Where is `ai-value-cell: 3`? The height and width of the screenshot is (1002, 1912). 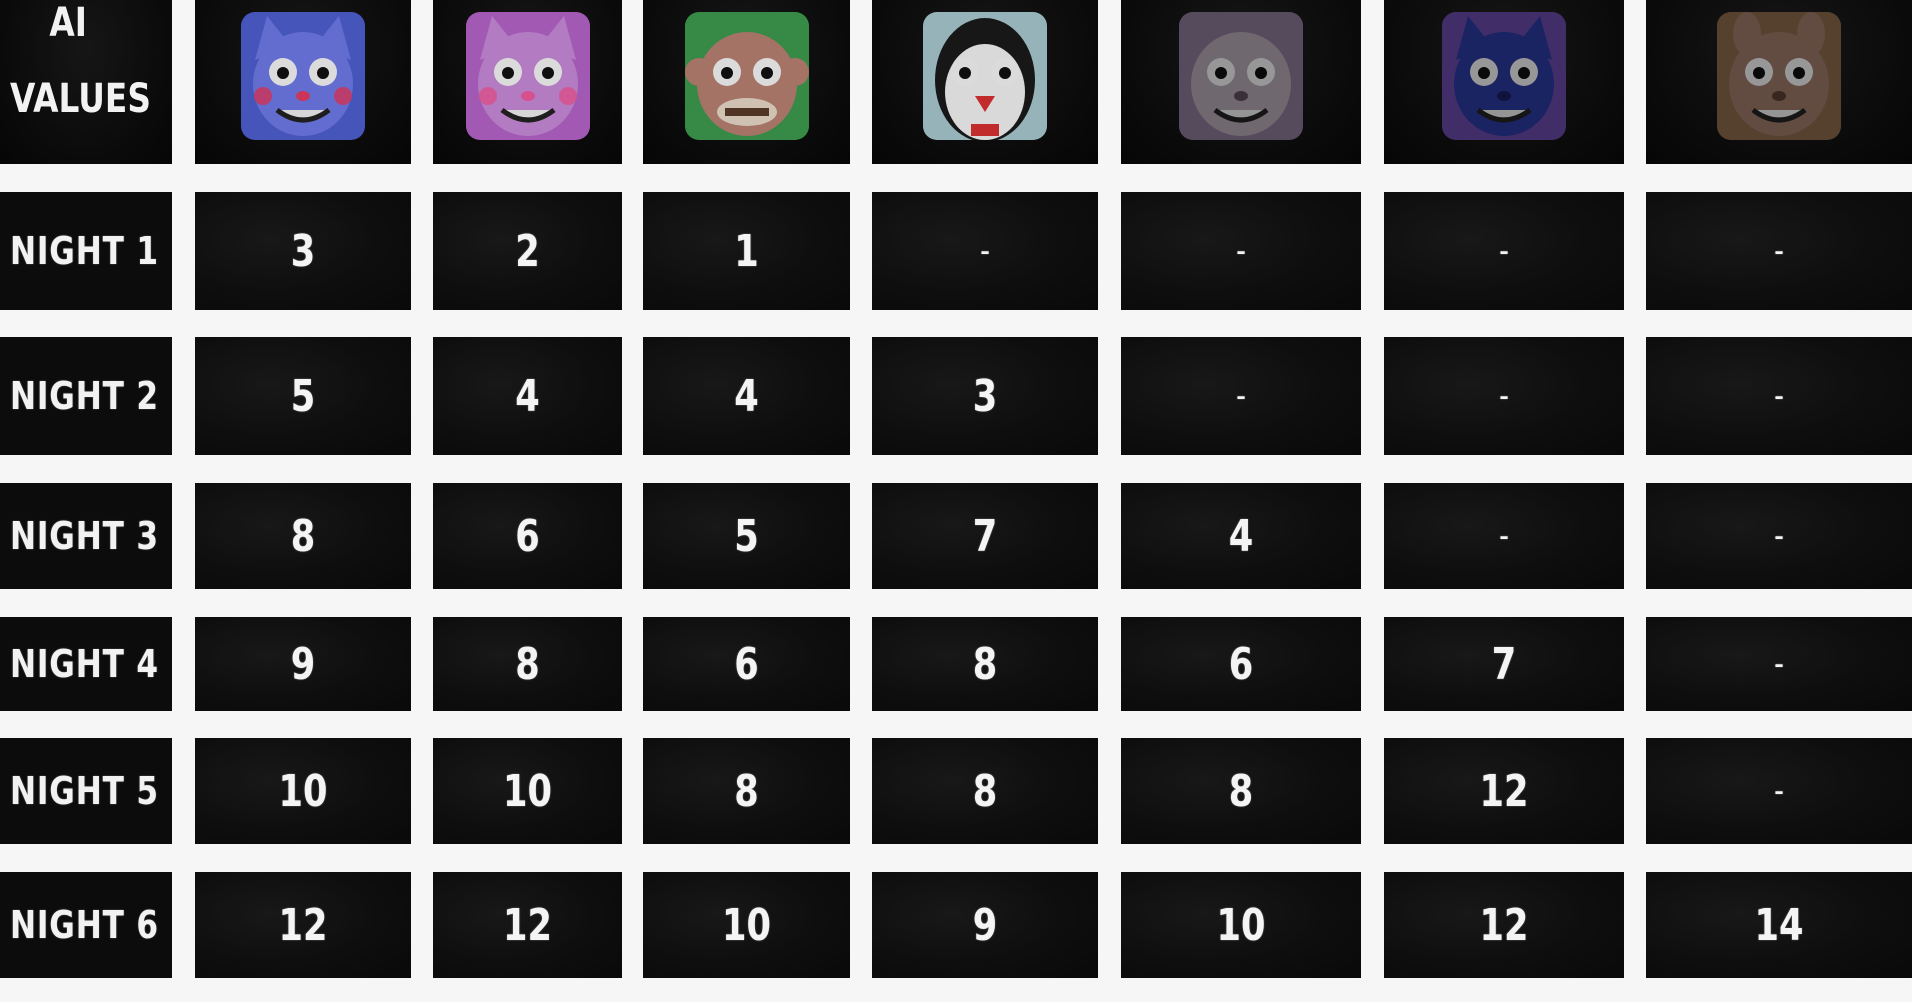
ai-value-cell: 3 is located at coordinates (985, 396).